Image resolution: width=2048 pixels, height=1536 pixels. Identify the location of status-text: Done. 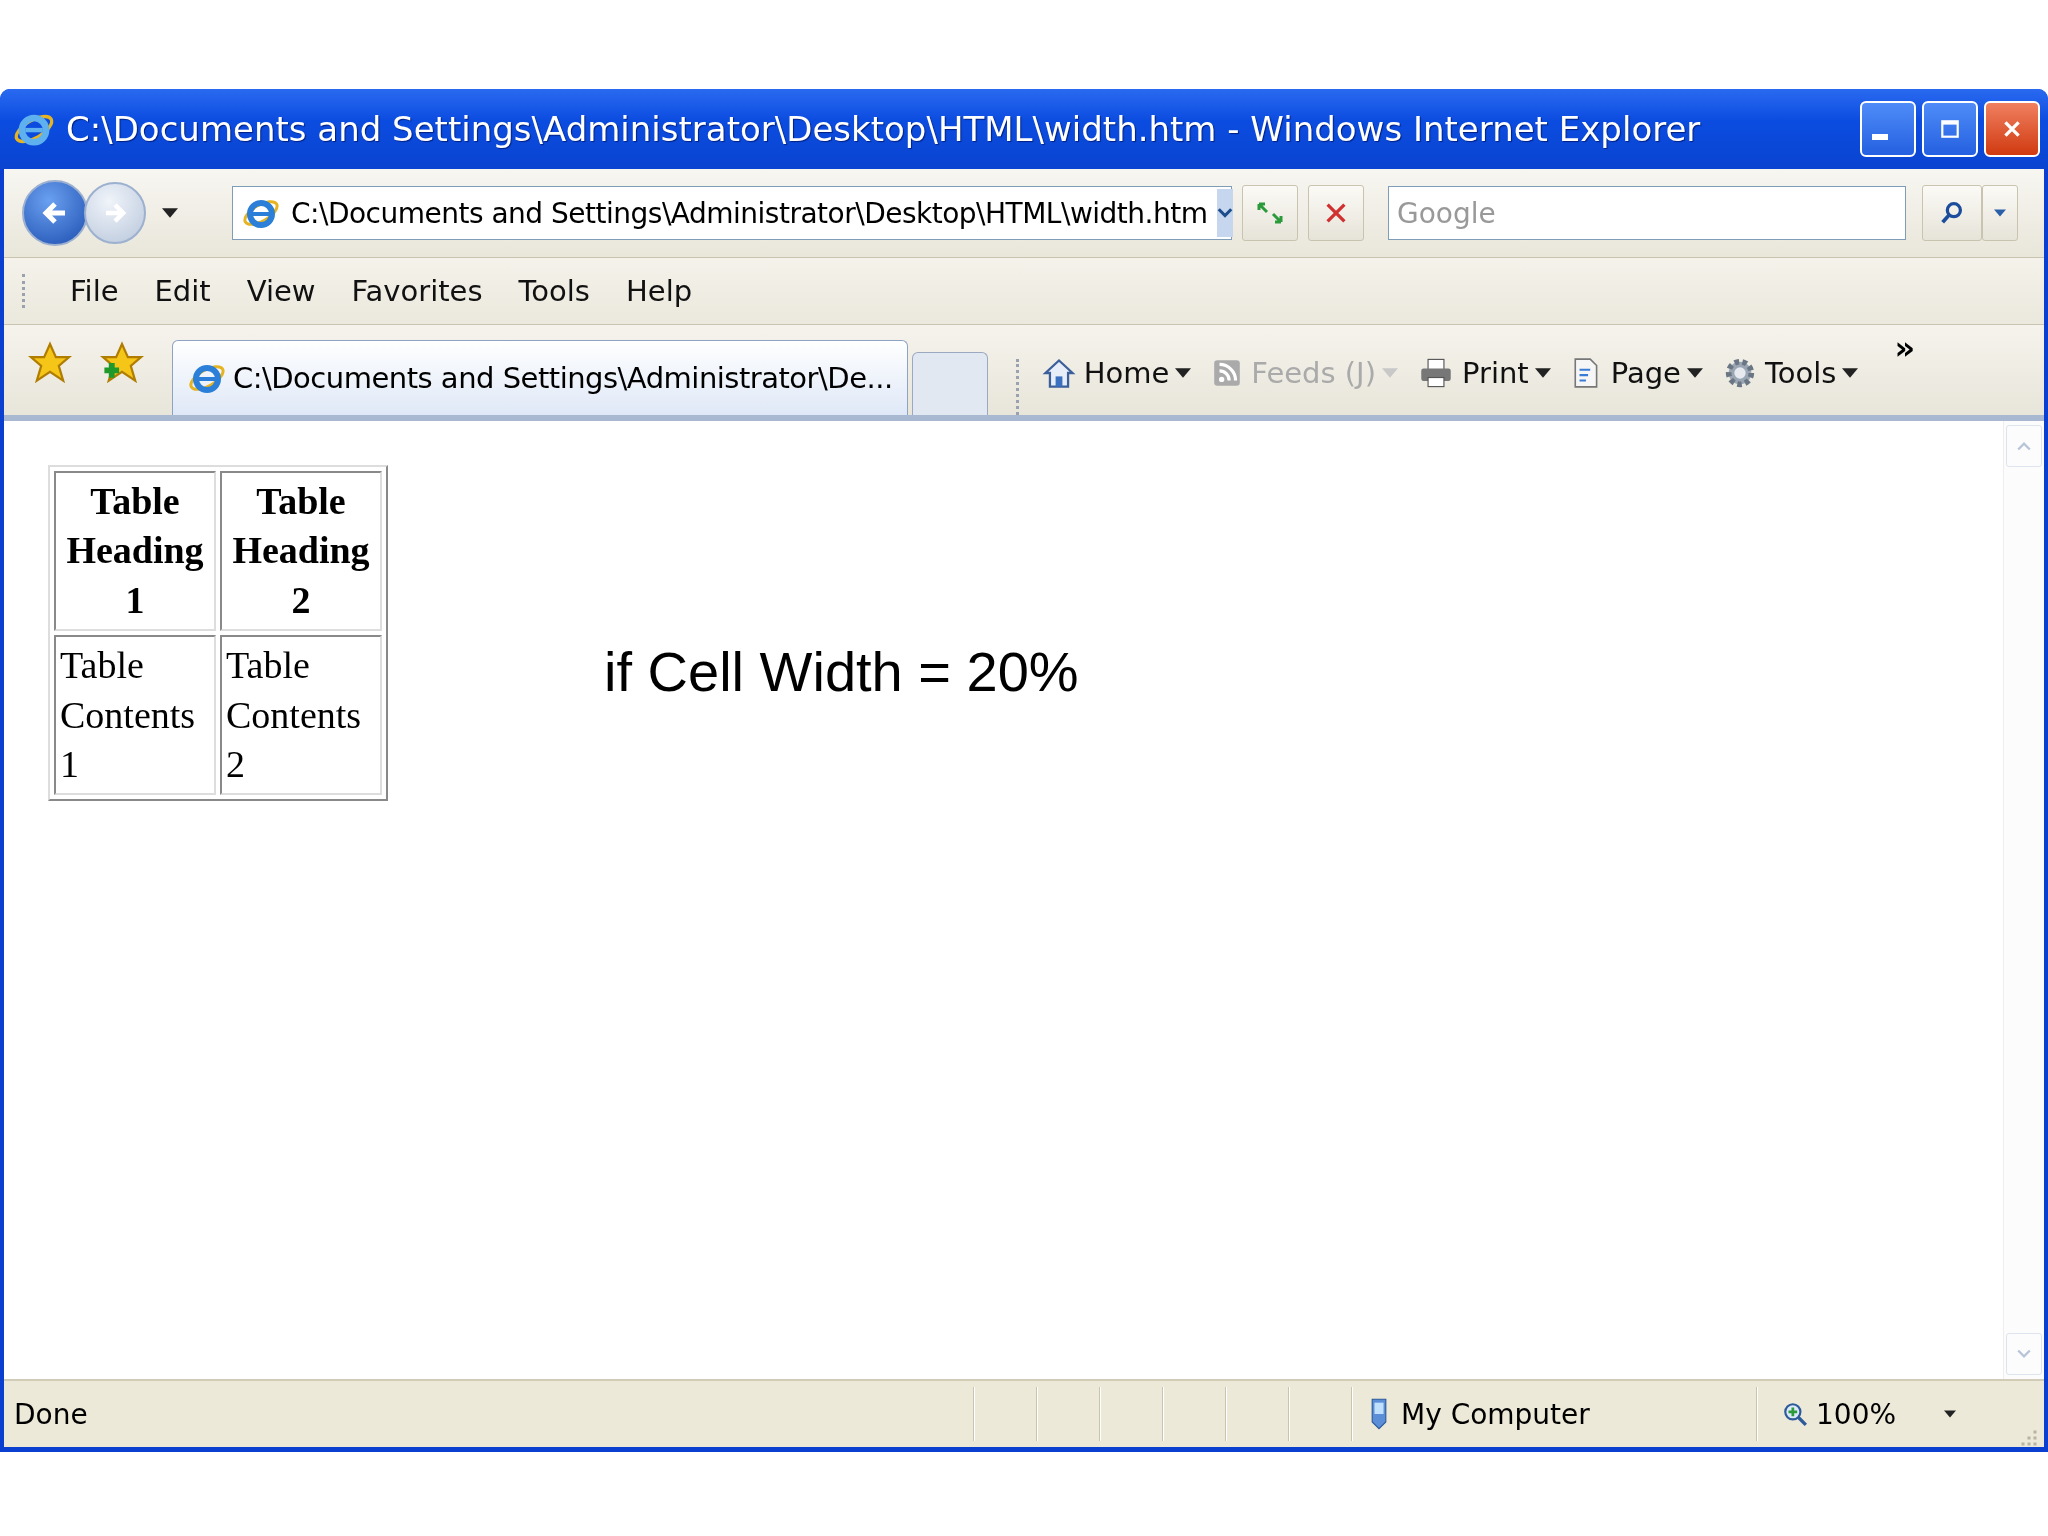
(51, 1414).